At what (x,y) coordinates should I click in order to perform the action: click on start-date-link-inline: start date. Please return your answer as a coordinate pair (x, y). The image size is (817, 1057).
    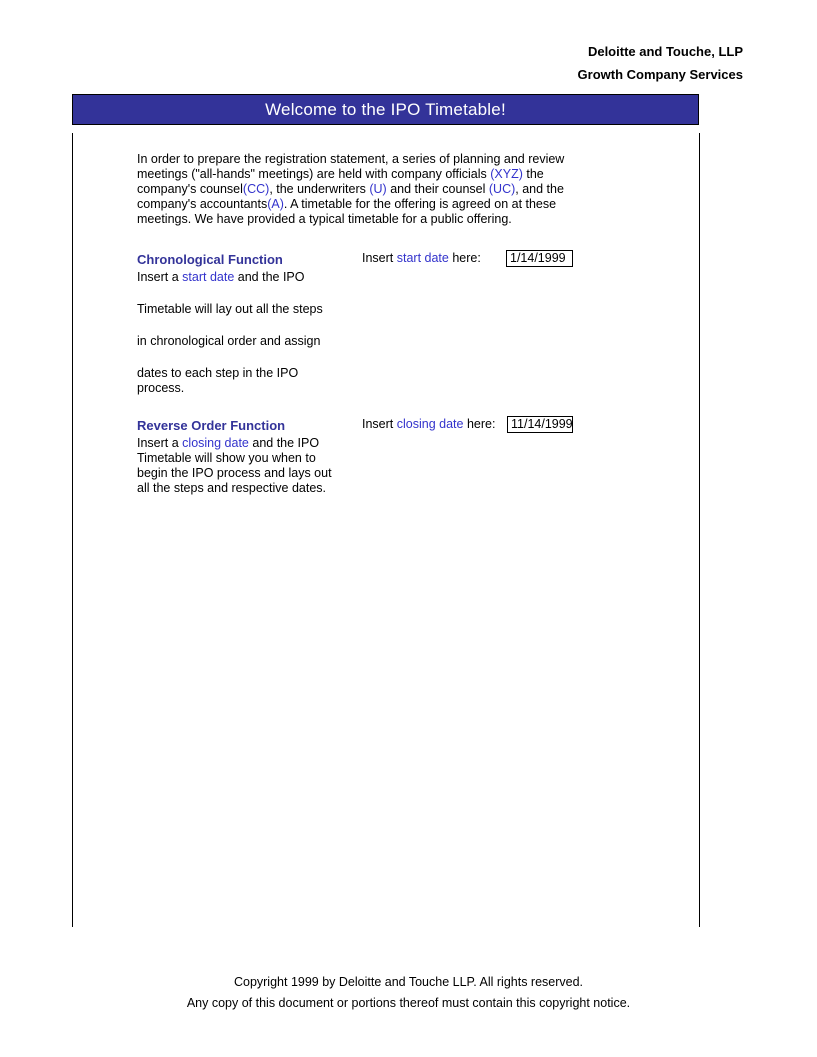
    Looking at the image, I should click on (208, 277).